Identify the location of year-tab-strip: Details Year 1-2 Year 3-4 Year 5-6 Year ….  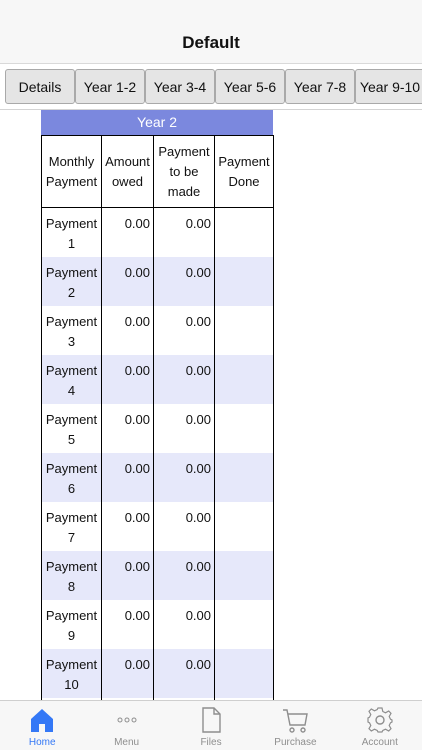
(211, 87).